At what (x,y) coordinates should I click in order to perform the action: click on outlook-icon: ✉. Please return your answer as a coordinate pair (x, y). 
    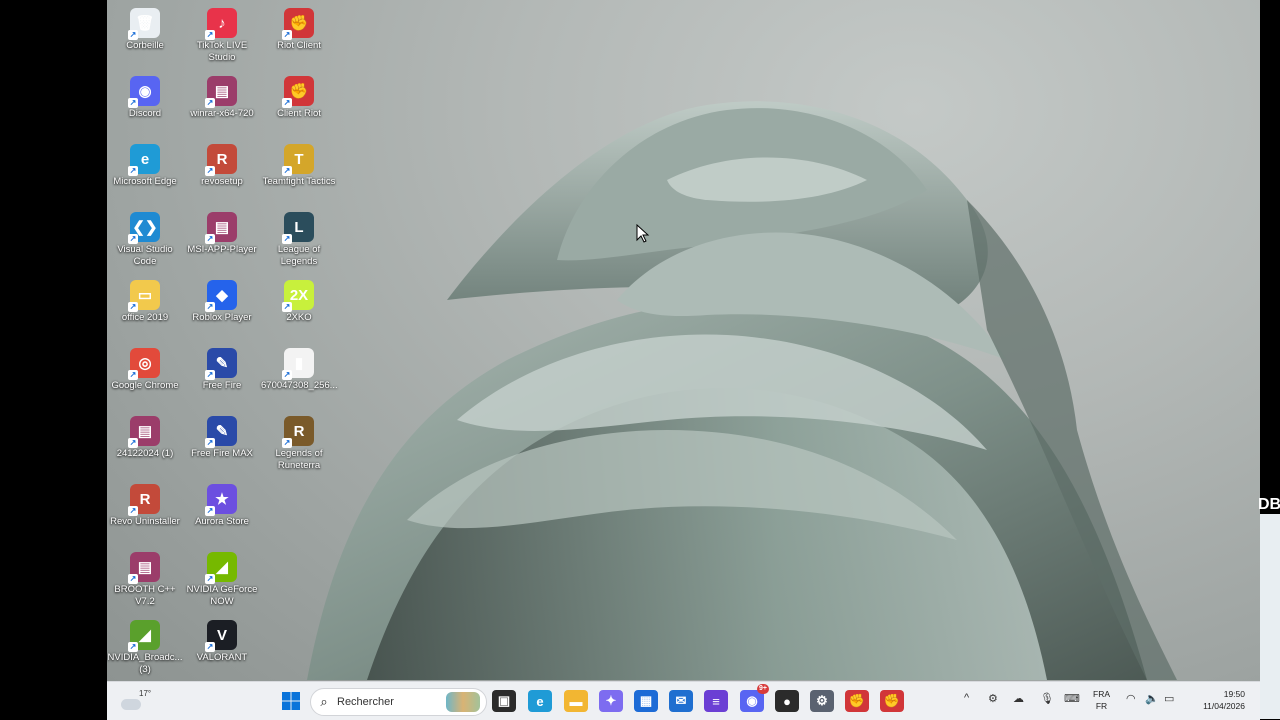
    Looking at the image, I should click on (681, 700).